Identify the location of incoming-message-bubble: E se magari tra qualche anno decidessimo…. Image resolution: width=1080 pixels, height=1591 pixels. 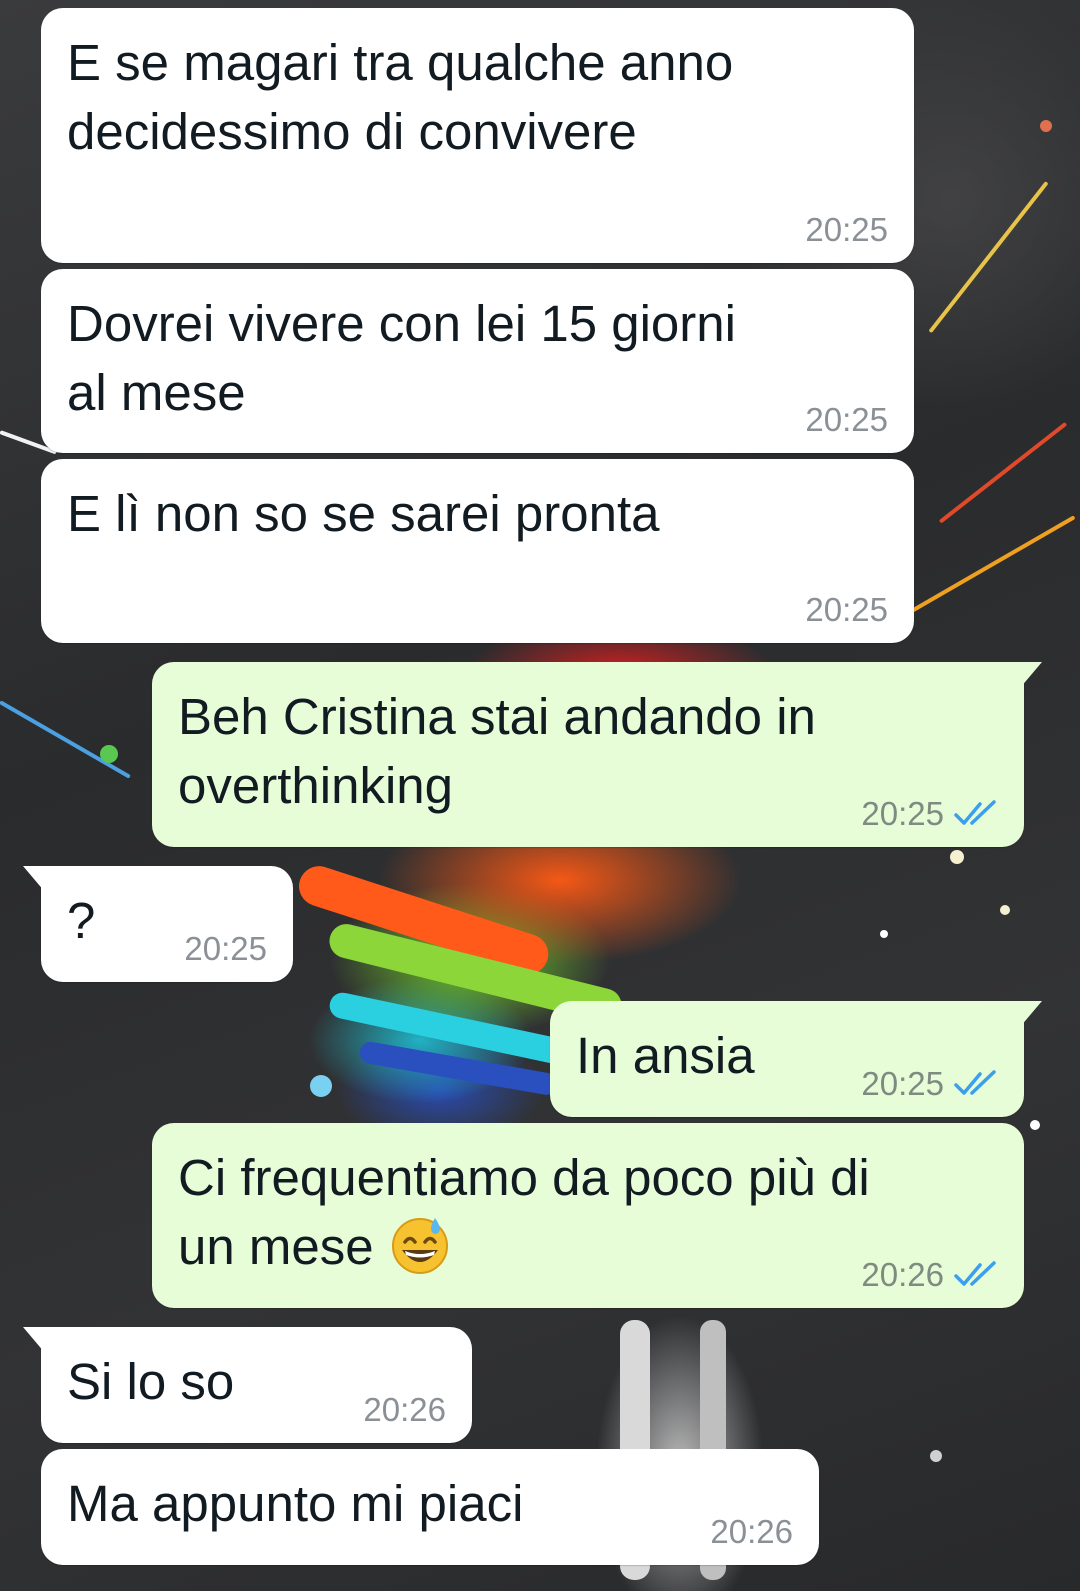
(477, 135).